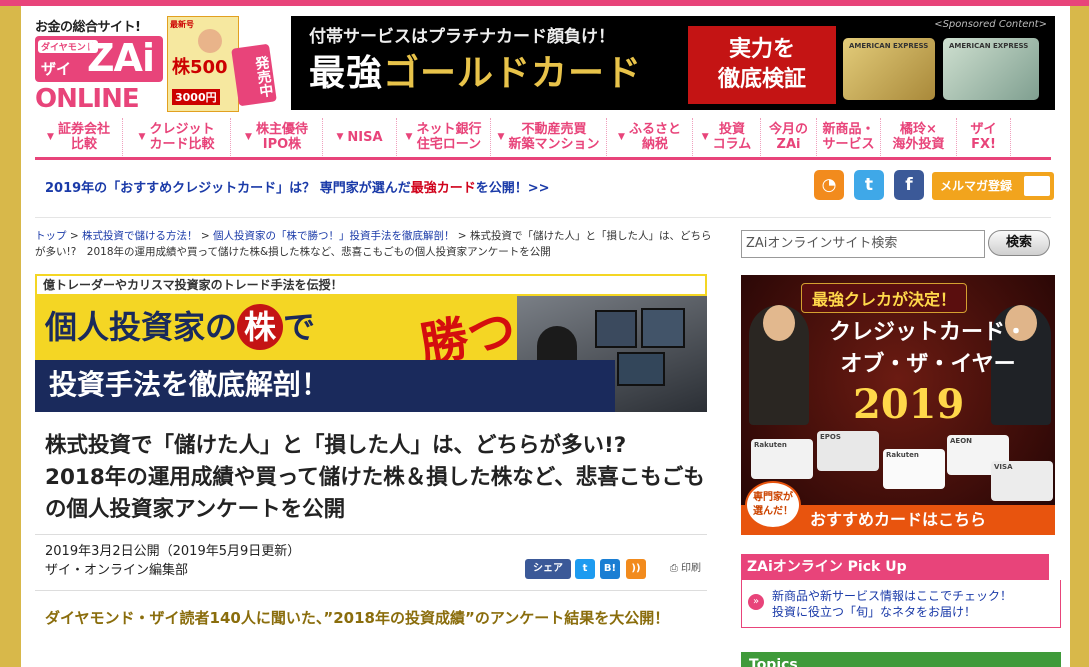 The height and width of the screenshot is (667, 1089). I want to click on nav-item: ▼ 投資 コラム, so click(727, 137).